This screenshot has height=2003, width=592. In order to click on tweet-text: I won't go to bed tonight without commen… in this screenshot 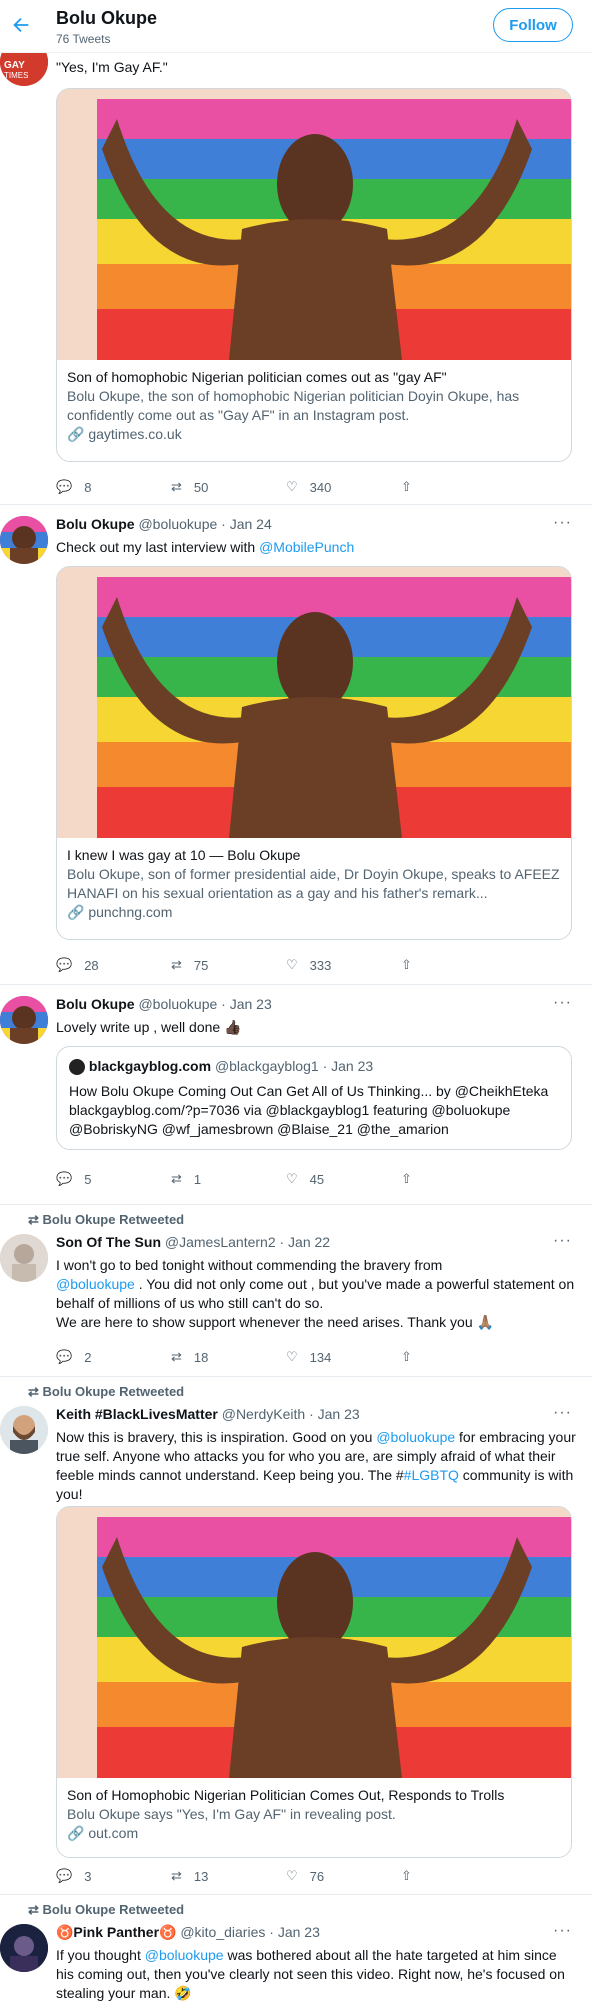, I will do `click(315, 1293)`.